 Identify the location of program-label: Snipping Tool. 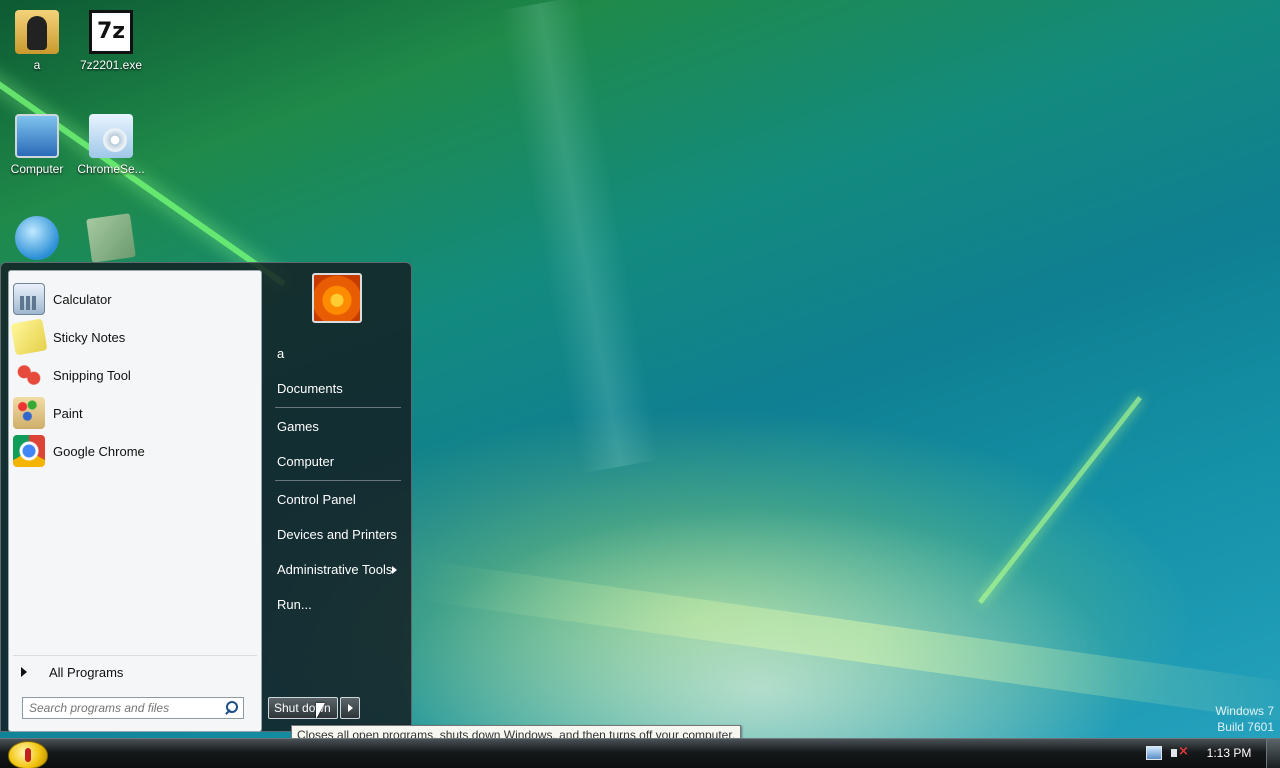
(92, 375).